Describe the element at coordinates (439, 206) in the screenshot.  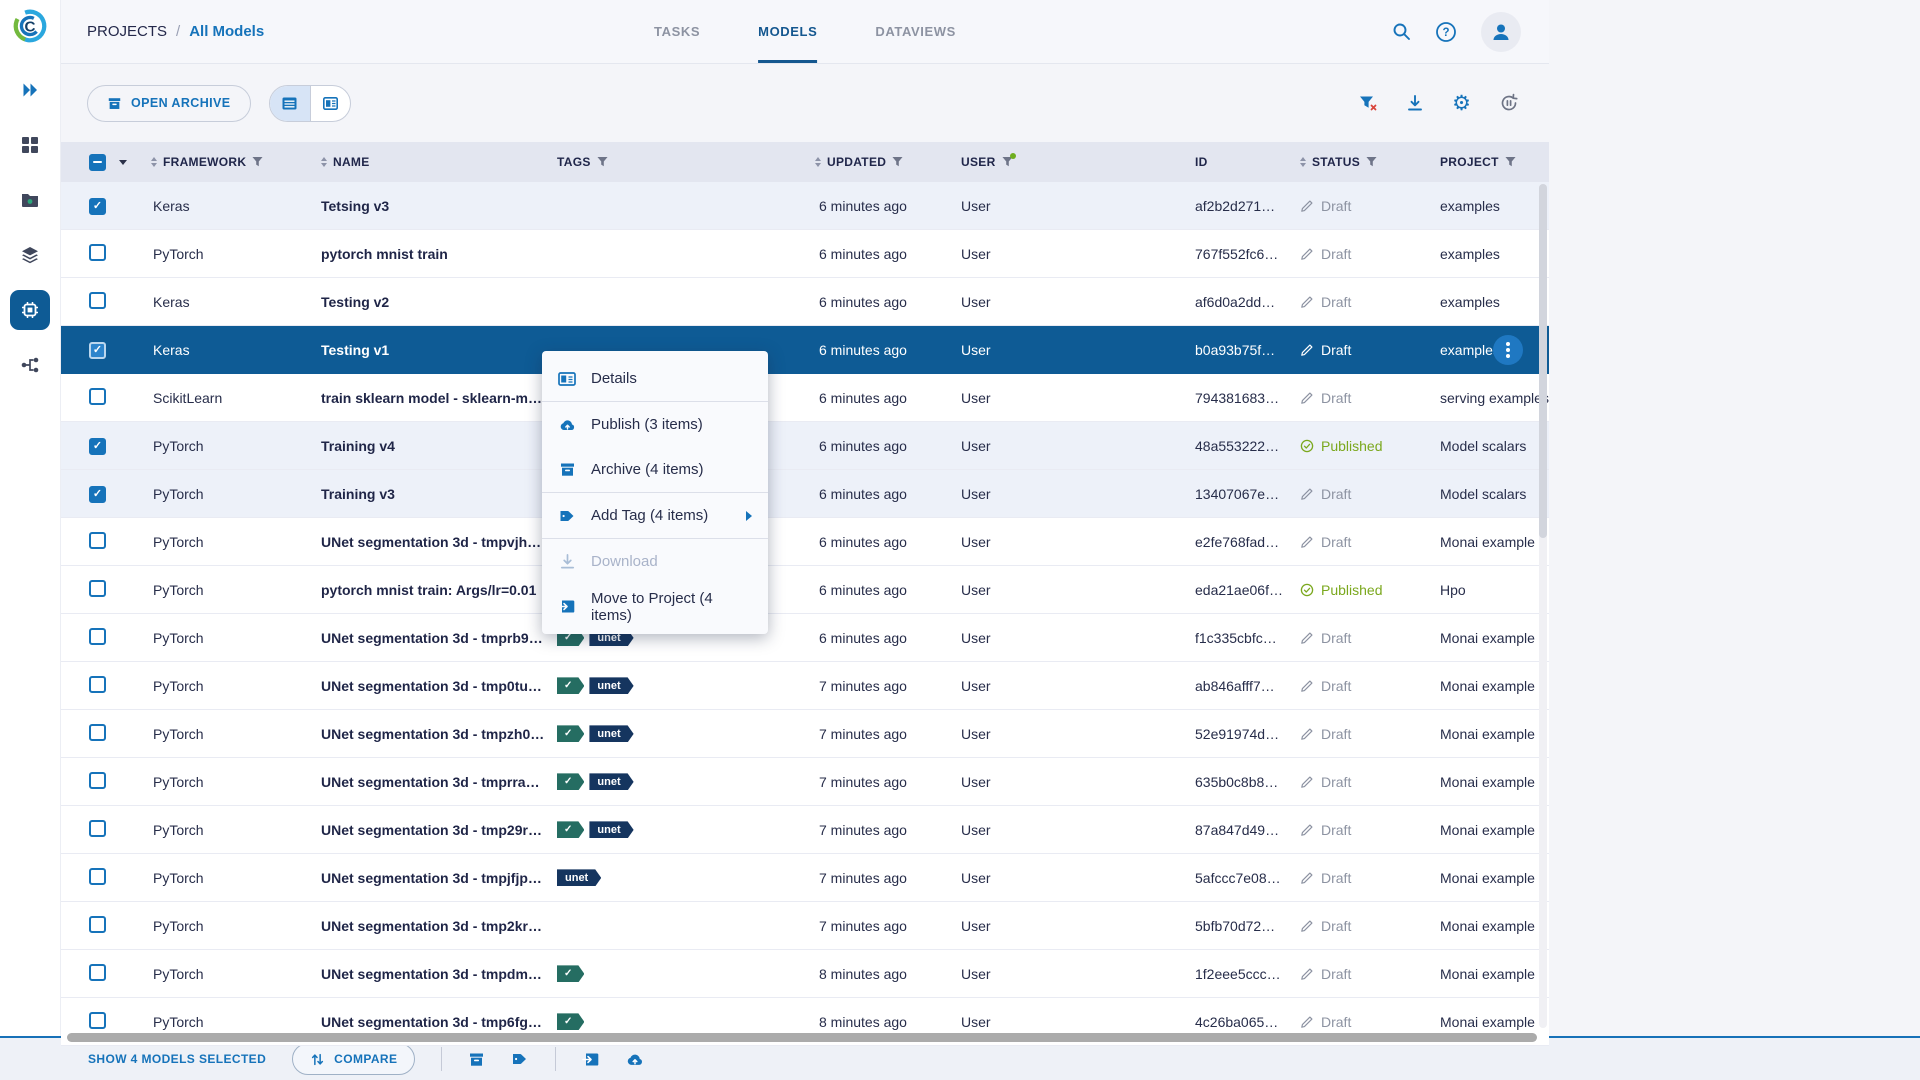
I see `model-name: Tetsing v3` at that location.